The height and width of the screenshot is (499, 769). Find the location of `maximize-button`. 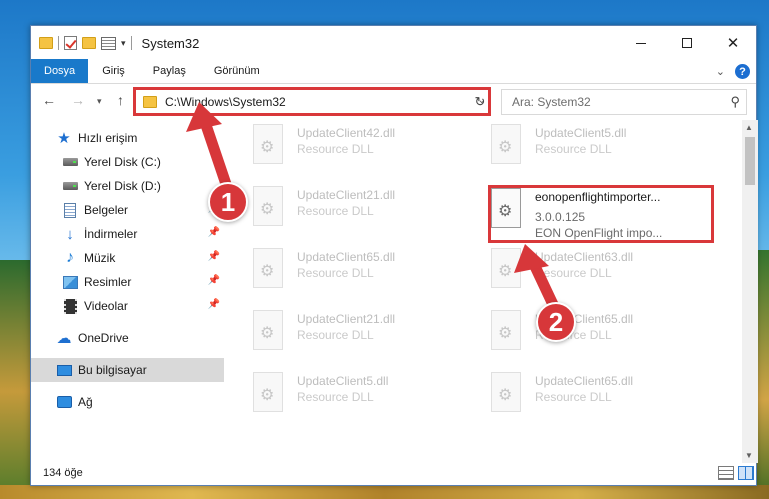

maximize-button is located at coordinates (687, 43).